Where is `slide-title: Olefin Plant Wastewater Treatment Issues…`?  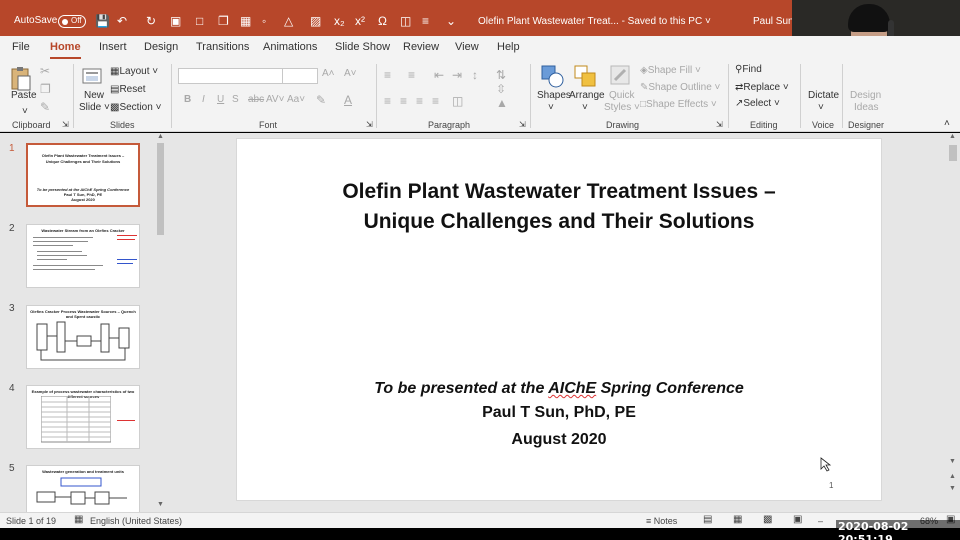 slide-title: Olefin Plant Wastewater Treatment Issues… is located at coordinates (559, 207).